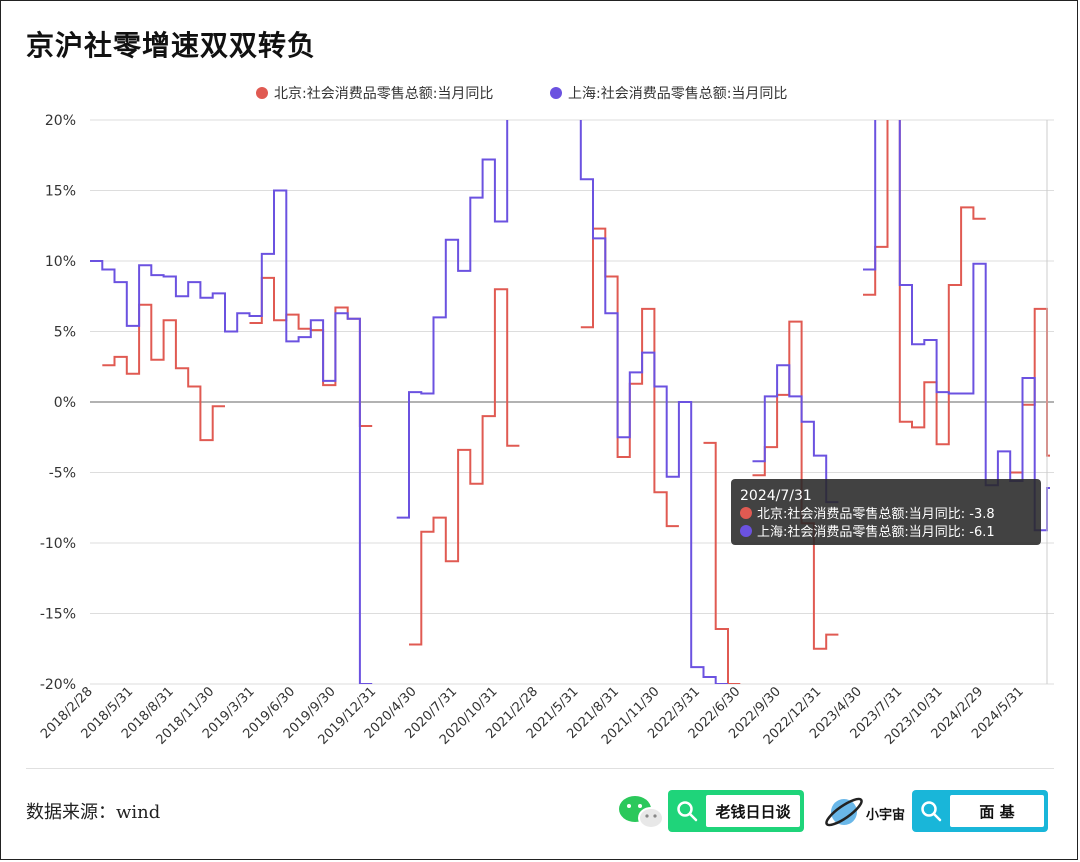  Describe the element at coordinates (776, 496) in the screenshot. I see `tooltip-date: 2024/7/31` at that location.